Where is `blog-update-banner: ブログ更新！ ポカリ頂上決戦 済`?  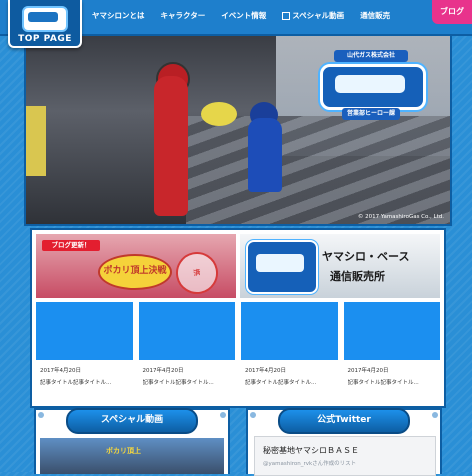 blog-update-banner: ブログ更新！ ポカリ頂上決戦 済 is located at coordinates (136, 266).